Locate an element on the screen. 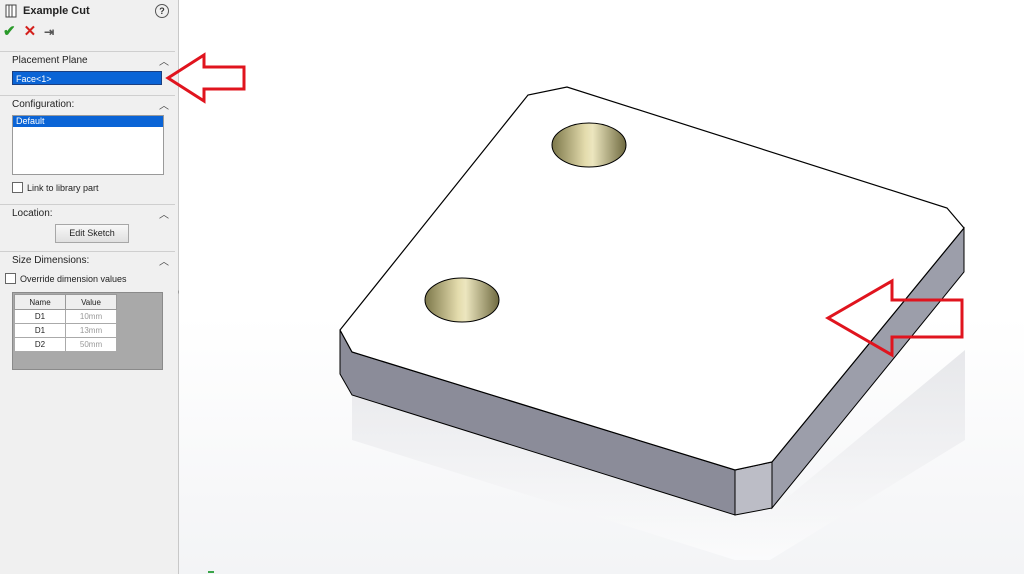 Image resolution: width=1024 pixels, height=574 pixels. section-size-dimensions: Size Dimensions: ︿ is located at coordinates (87, 259).